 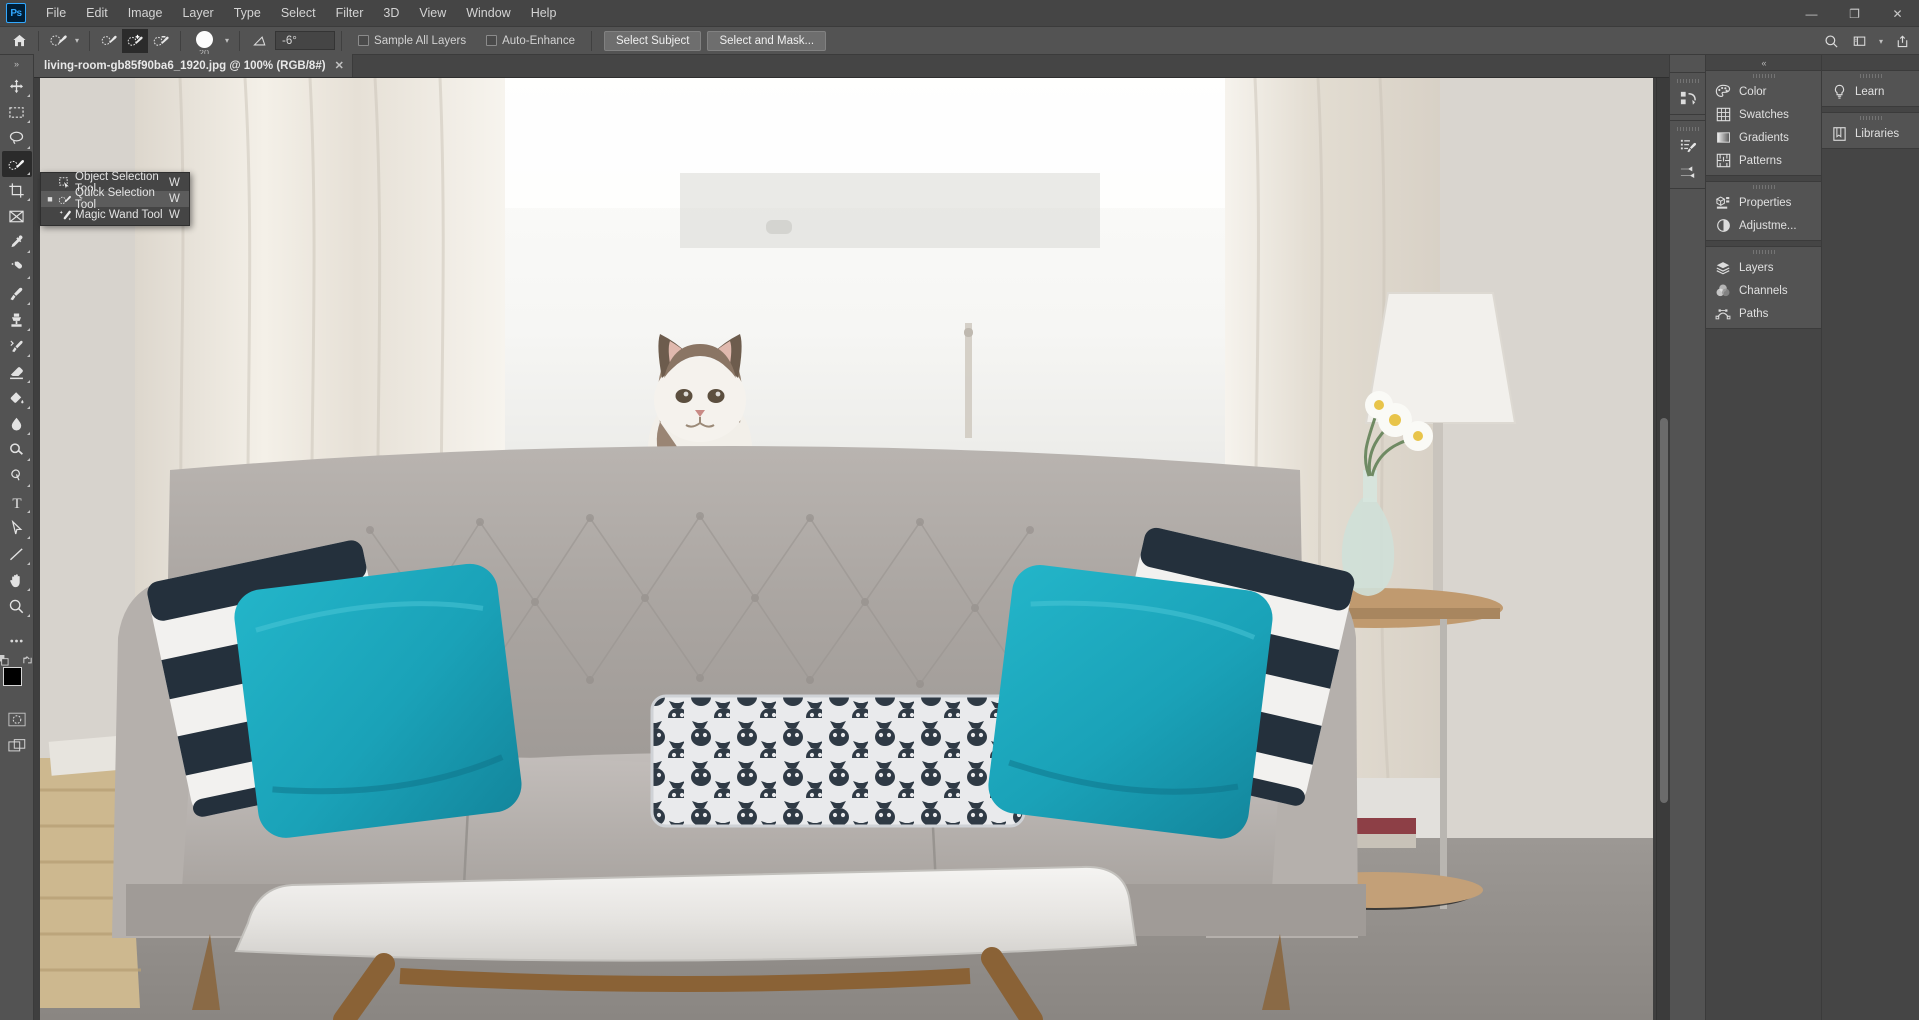 I want to click on workspace-icon, so click(x=1860, y=41).